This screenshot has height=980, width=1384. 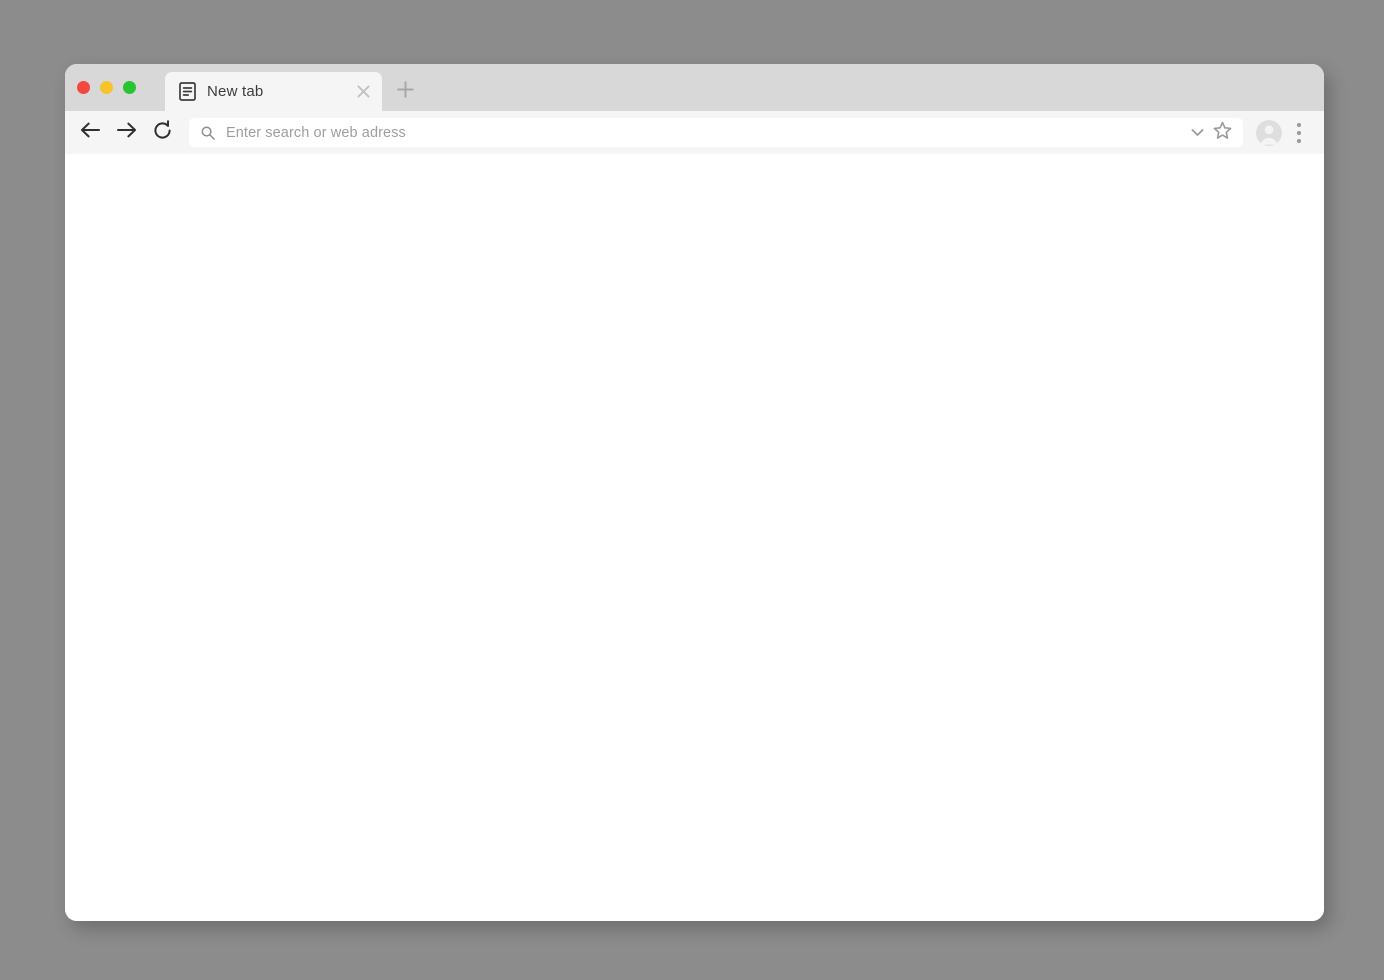 I want to click on back-button, so click(x=90, y=133).